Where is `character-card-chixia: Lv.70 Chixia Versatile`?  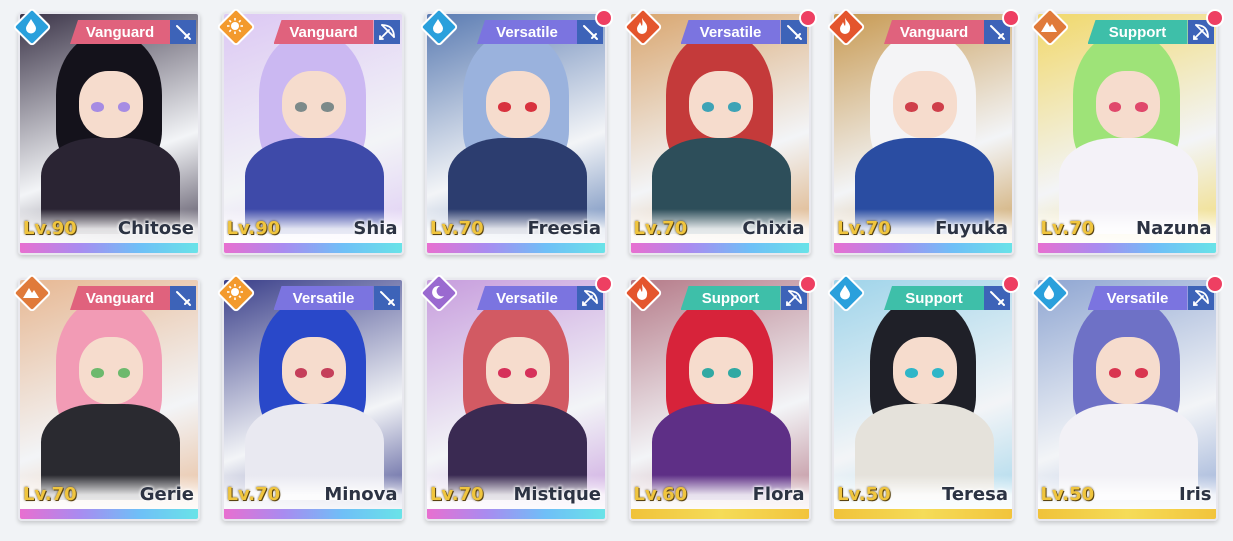
character-card-chixia: Lv.70 Chixia Versatile is located at coordinates (719, 131).